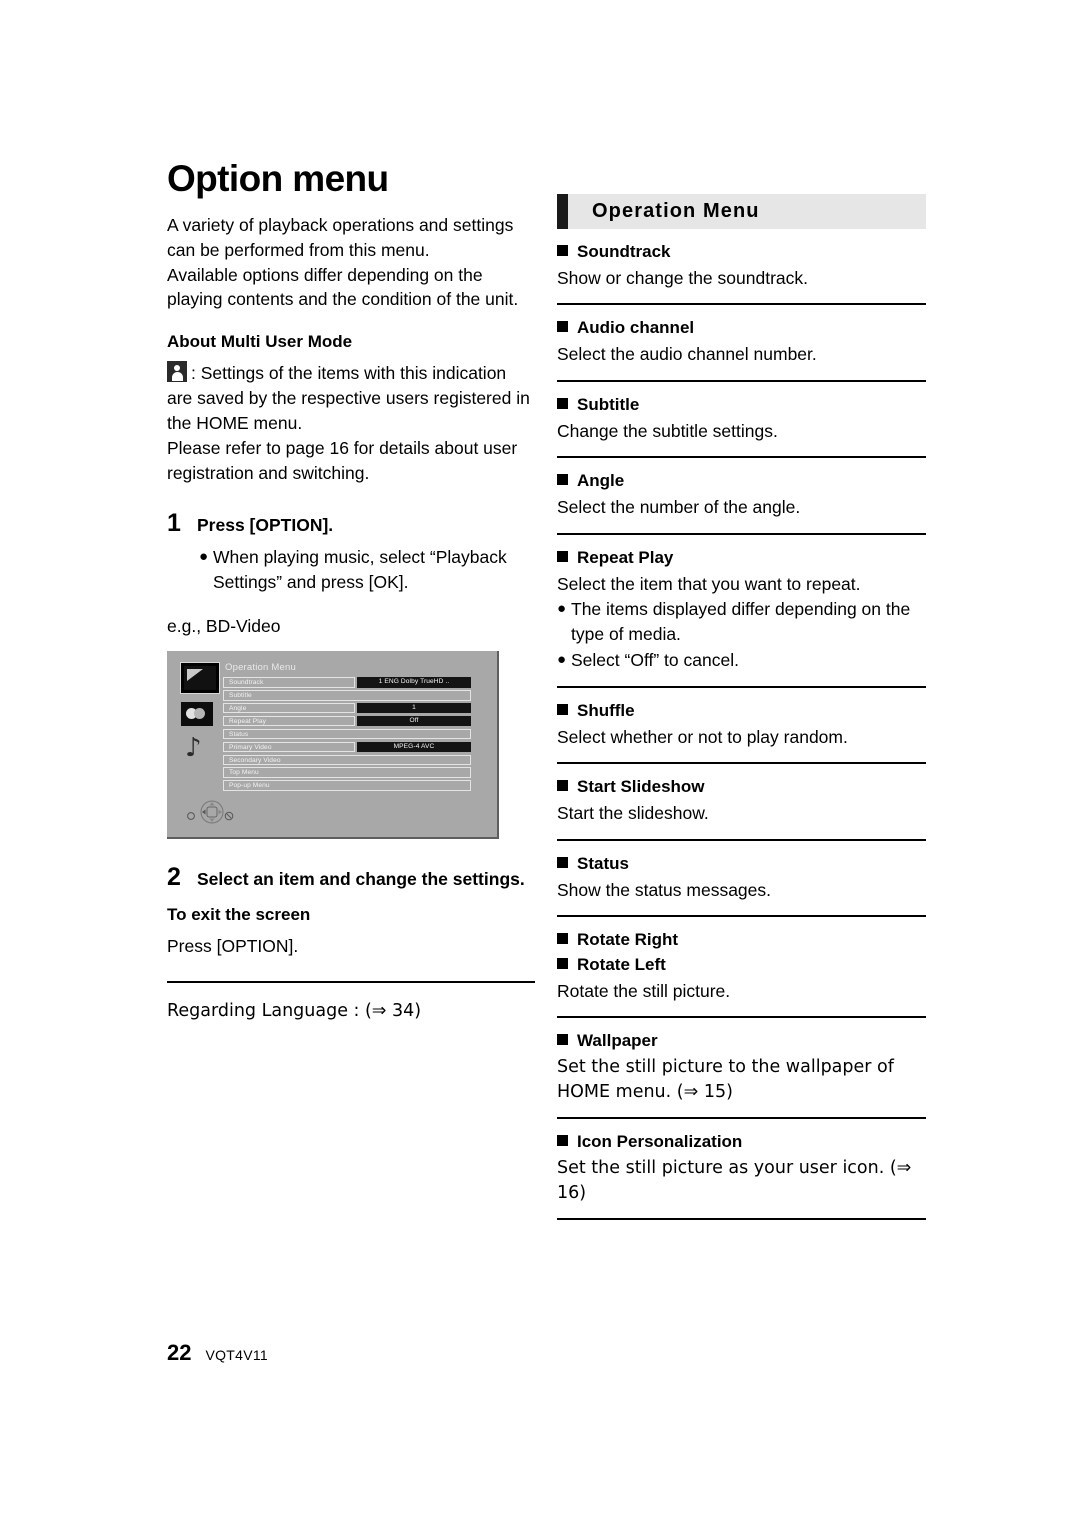 The image size is (1080, 1526). I want to click on table-row: Top Menu, so click(347, 772).